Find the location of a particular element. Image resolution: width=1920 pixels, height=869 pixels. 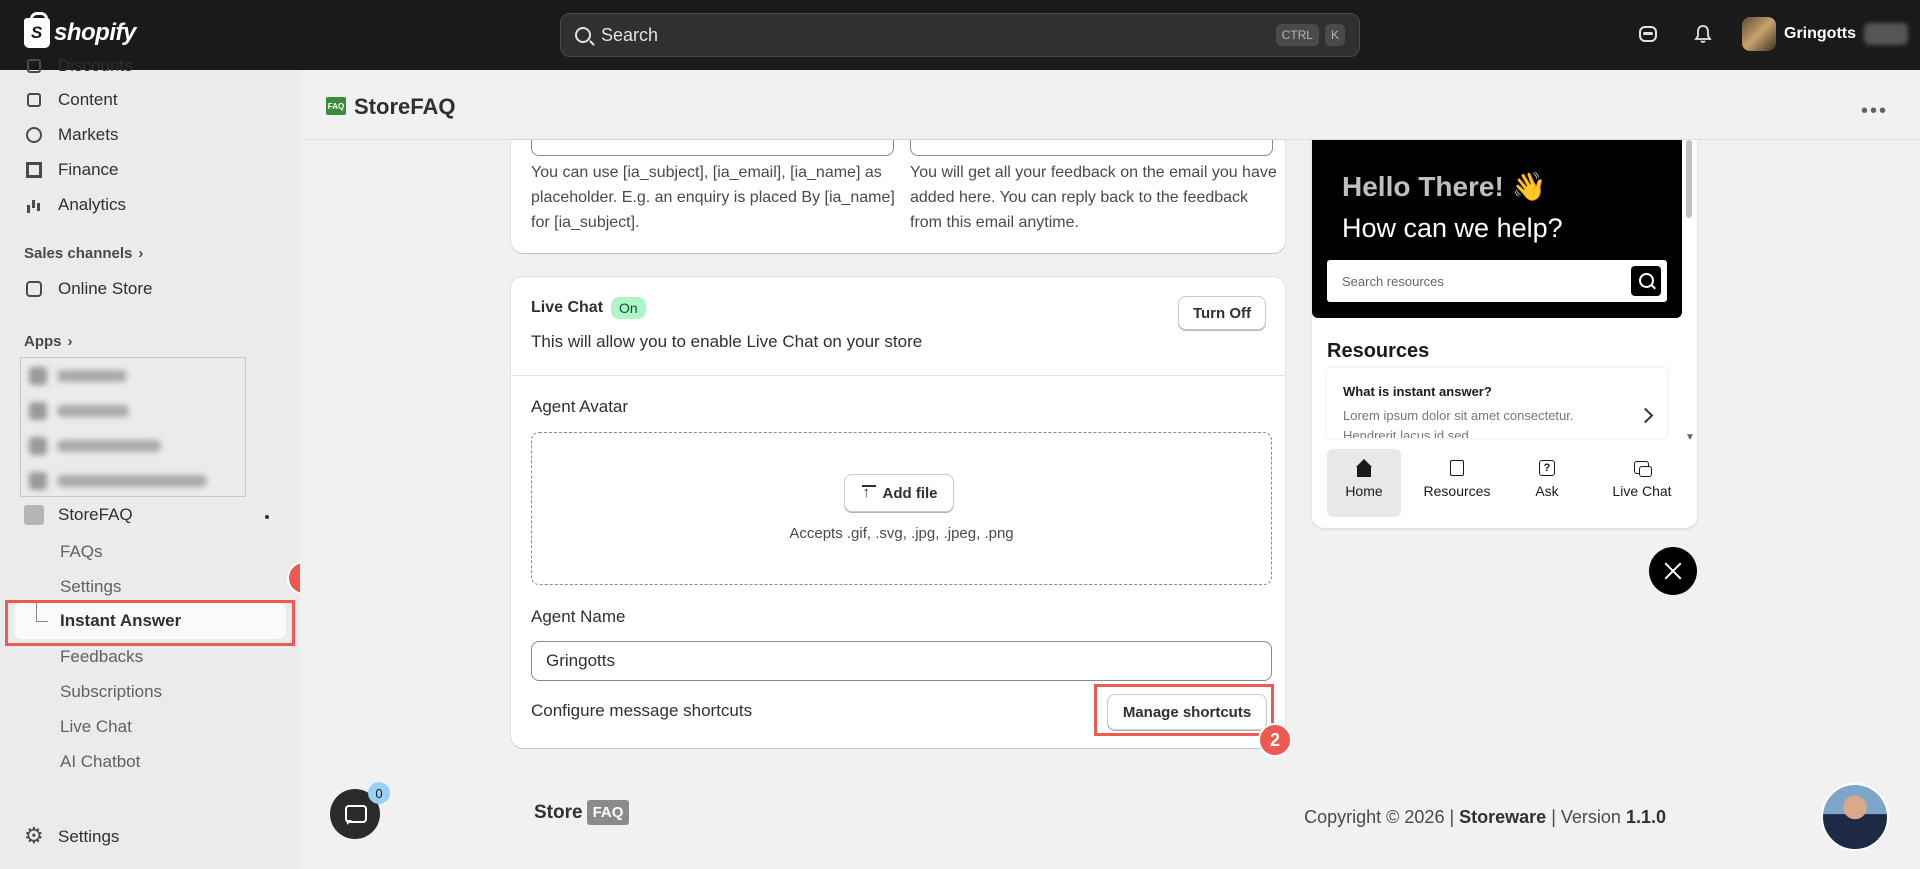

copyright-prefix: Copyright © 2026 | is located at coordinates (1379, 817).